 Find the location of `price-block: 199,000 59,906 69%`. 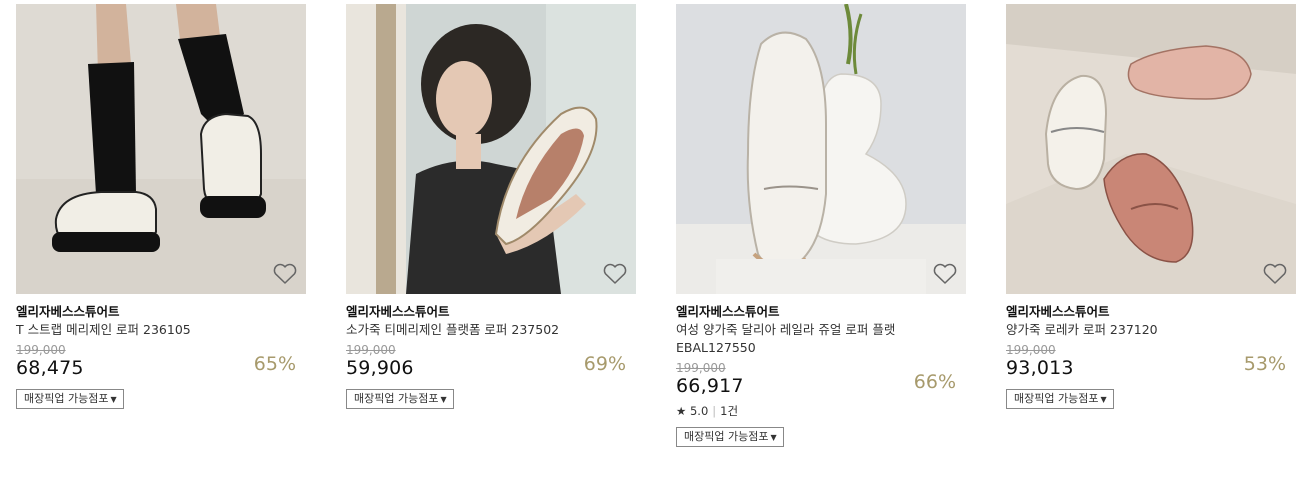

price-block: 199,000 59,906 69% is located at coordinates (491, 362).